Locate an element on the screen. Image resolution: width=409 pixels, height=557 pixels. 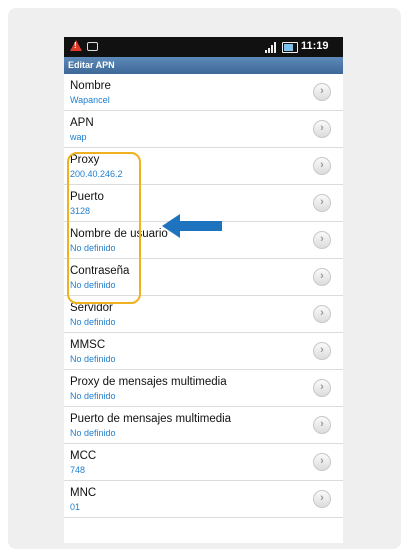
camera-icon is located at coordinates (92, 46).